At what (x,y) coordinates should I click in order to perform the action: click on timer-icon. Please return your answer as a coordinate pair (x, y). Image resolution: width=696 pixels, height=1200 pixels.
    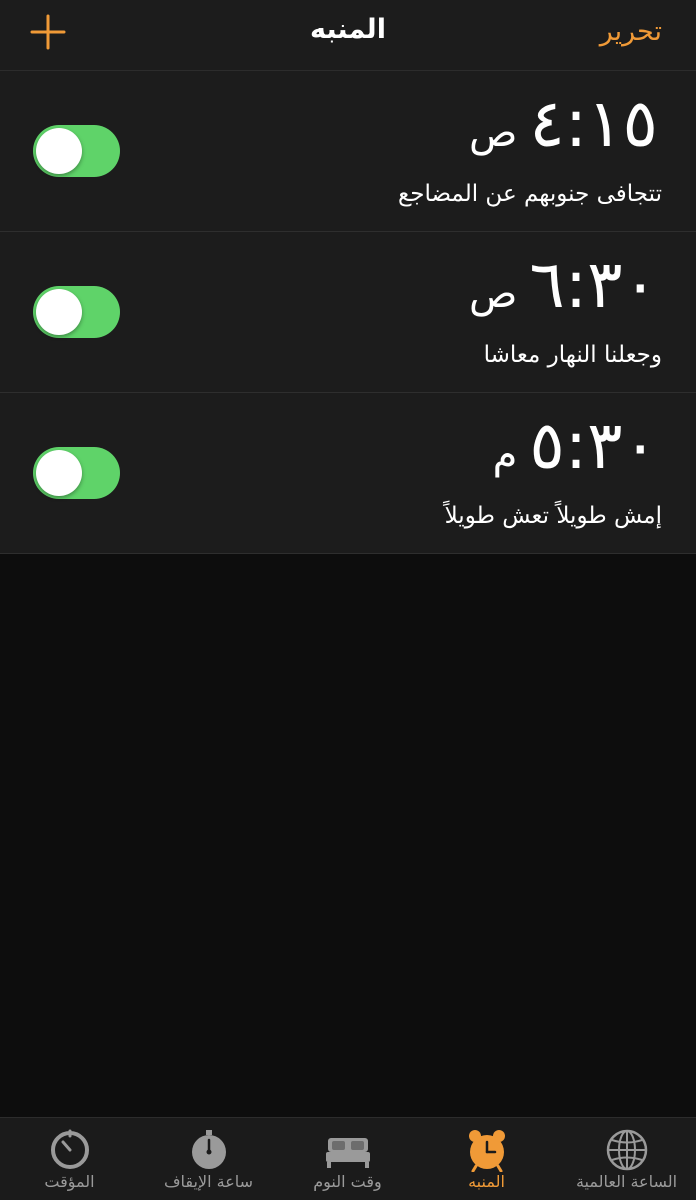
    Looking at the image, I should click on (69, 1149).